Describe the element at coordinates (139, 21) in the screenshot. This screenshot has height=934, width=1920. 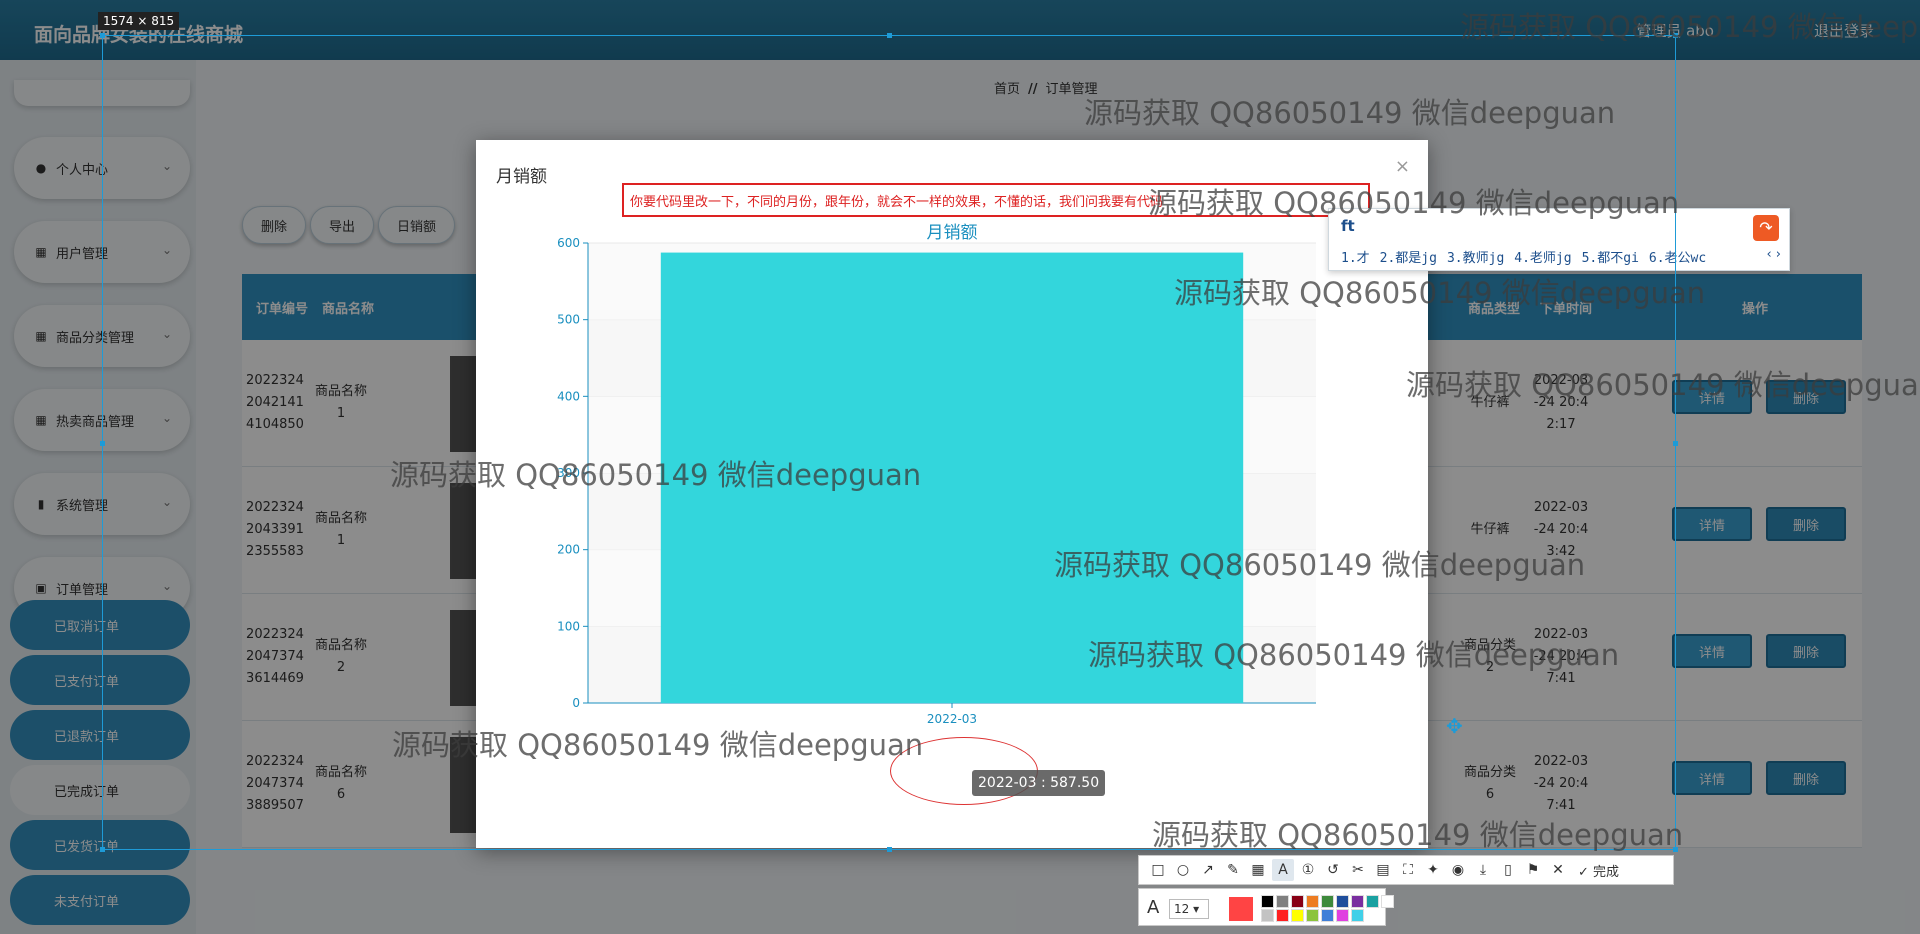
I see `selection-size-label: 1574 × 815` at that location.